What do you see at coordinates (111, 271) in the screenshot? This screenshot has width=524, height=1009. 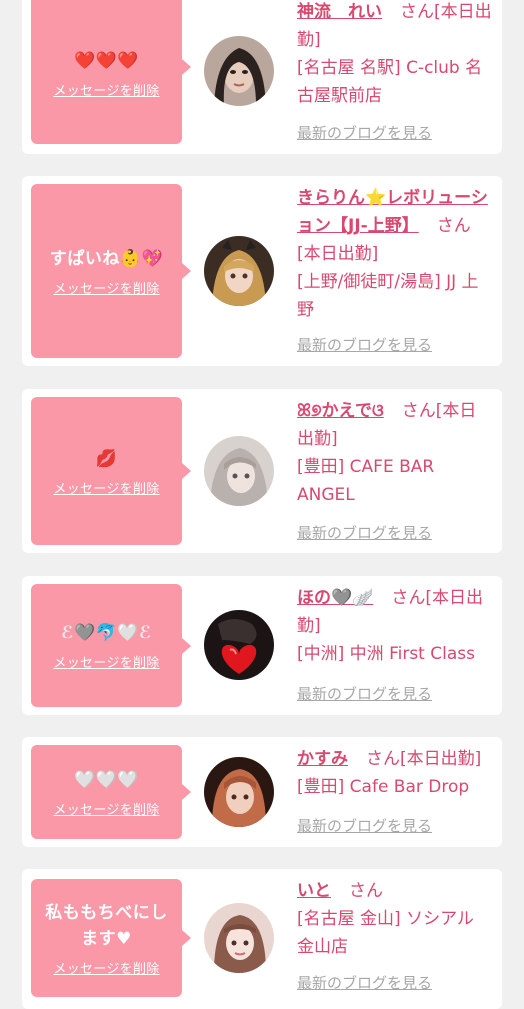 I see `message-bubble: すぱいね👶💖 メッセージを削除` at bounding box center [111, 271].